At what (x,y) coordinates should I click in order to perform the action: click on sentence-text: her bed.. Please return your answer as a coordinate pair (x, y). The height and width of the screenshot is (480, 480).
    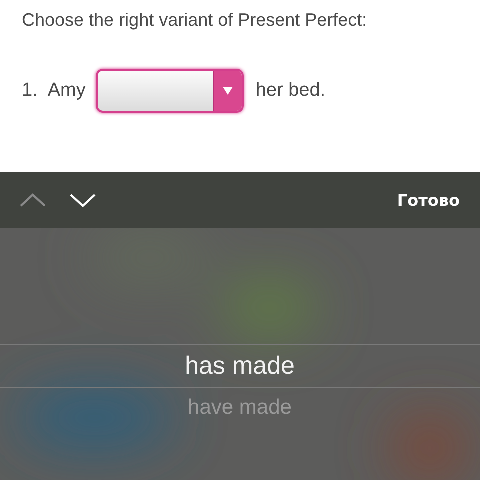
    Looking at the image, I should click on (291, 91).